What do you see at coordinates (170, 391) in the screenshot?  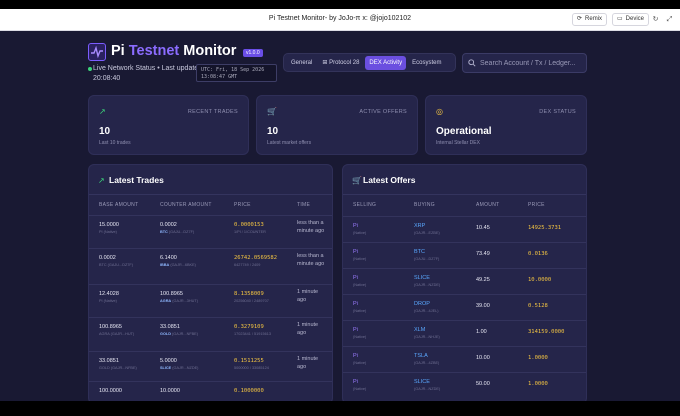 I see `counter-amount-cell: 10.0000` at bounding box center [170, 391].